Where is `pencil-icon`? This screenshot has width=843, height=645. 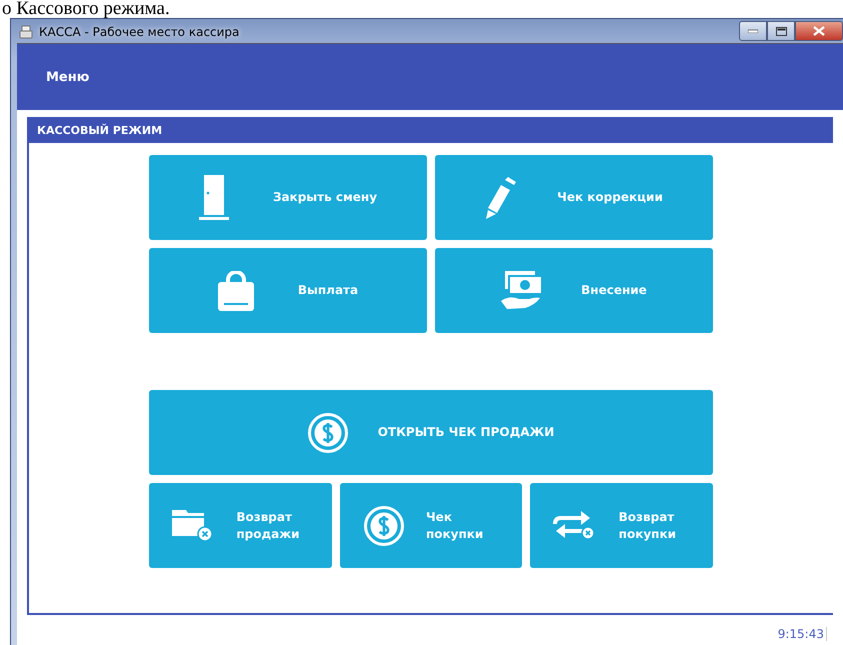 pencil-icon is located at coordinates (501, 197).